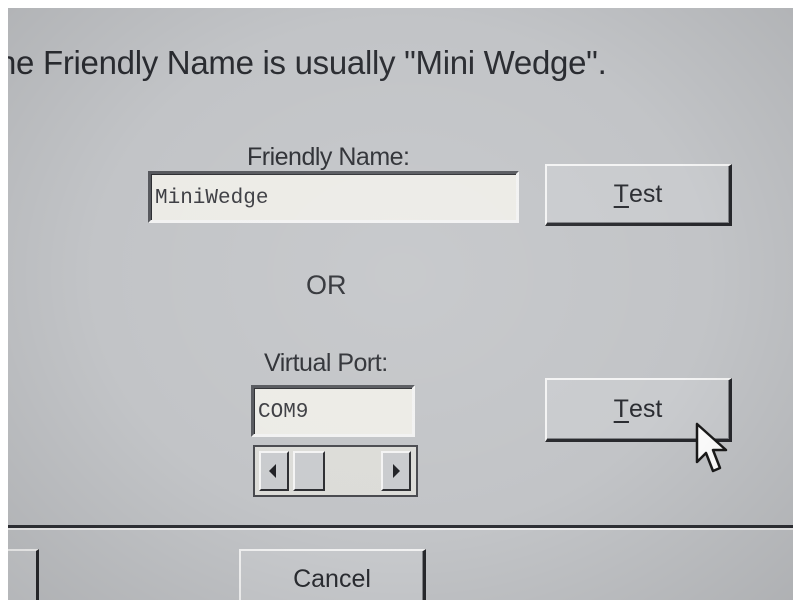 The image size is (793, 600). I want to click on virtual-port-label: Virtual Port:, so click(326, 363).